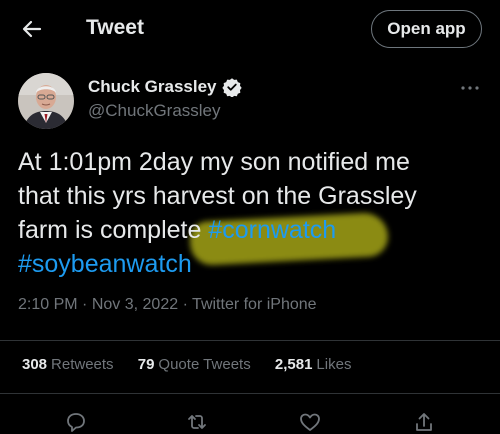 Image resolution: width=500 pixels, height=434 pixels. Describe the element at coordinates (48, 304) in the screenshot. I see `tweet-time: 2:10 PM` at that location.